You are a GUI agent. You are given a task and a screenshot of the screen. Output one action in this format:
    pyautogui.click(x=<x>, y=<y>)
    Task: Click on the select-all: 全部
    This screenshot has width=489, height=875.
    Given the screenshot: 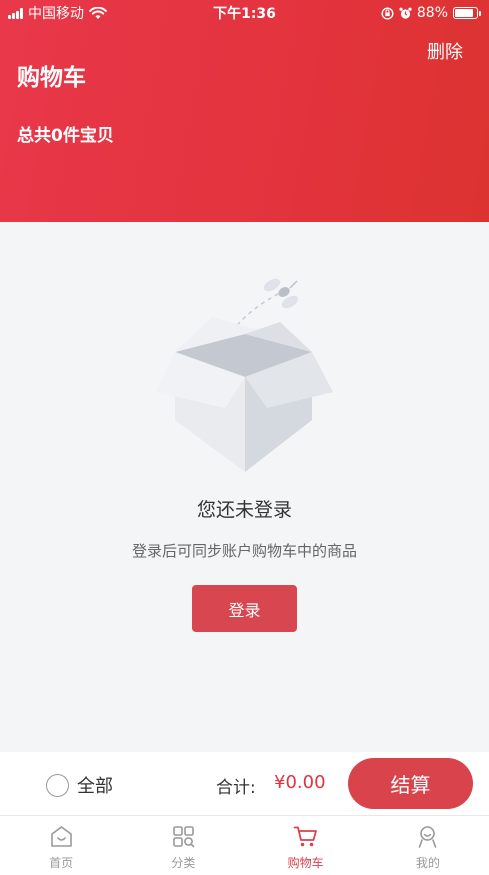 What is the action you would take?
    pyautogui.click(x=79, y=785)
    